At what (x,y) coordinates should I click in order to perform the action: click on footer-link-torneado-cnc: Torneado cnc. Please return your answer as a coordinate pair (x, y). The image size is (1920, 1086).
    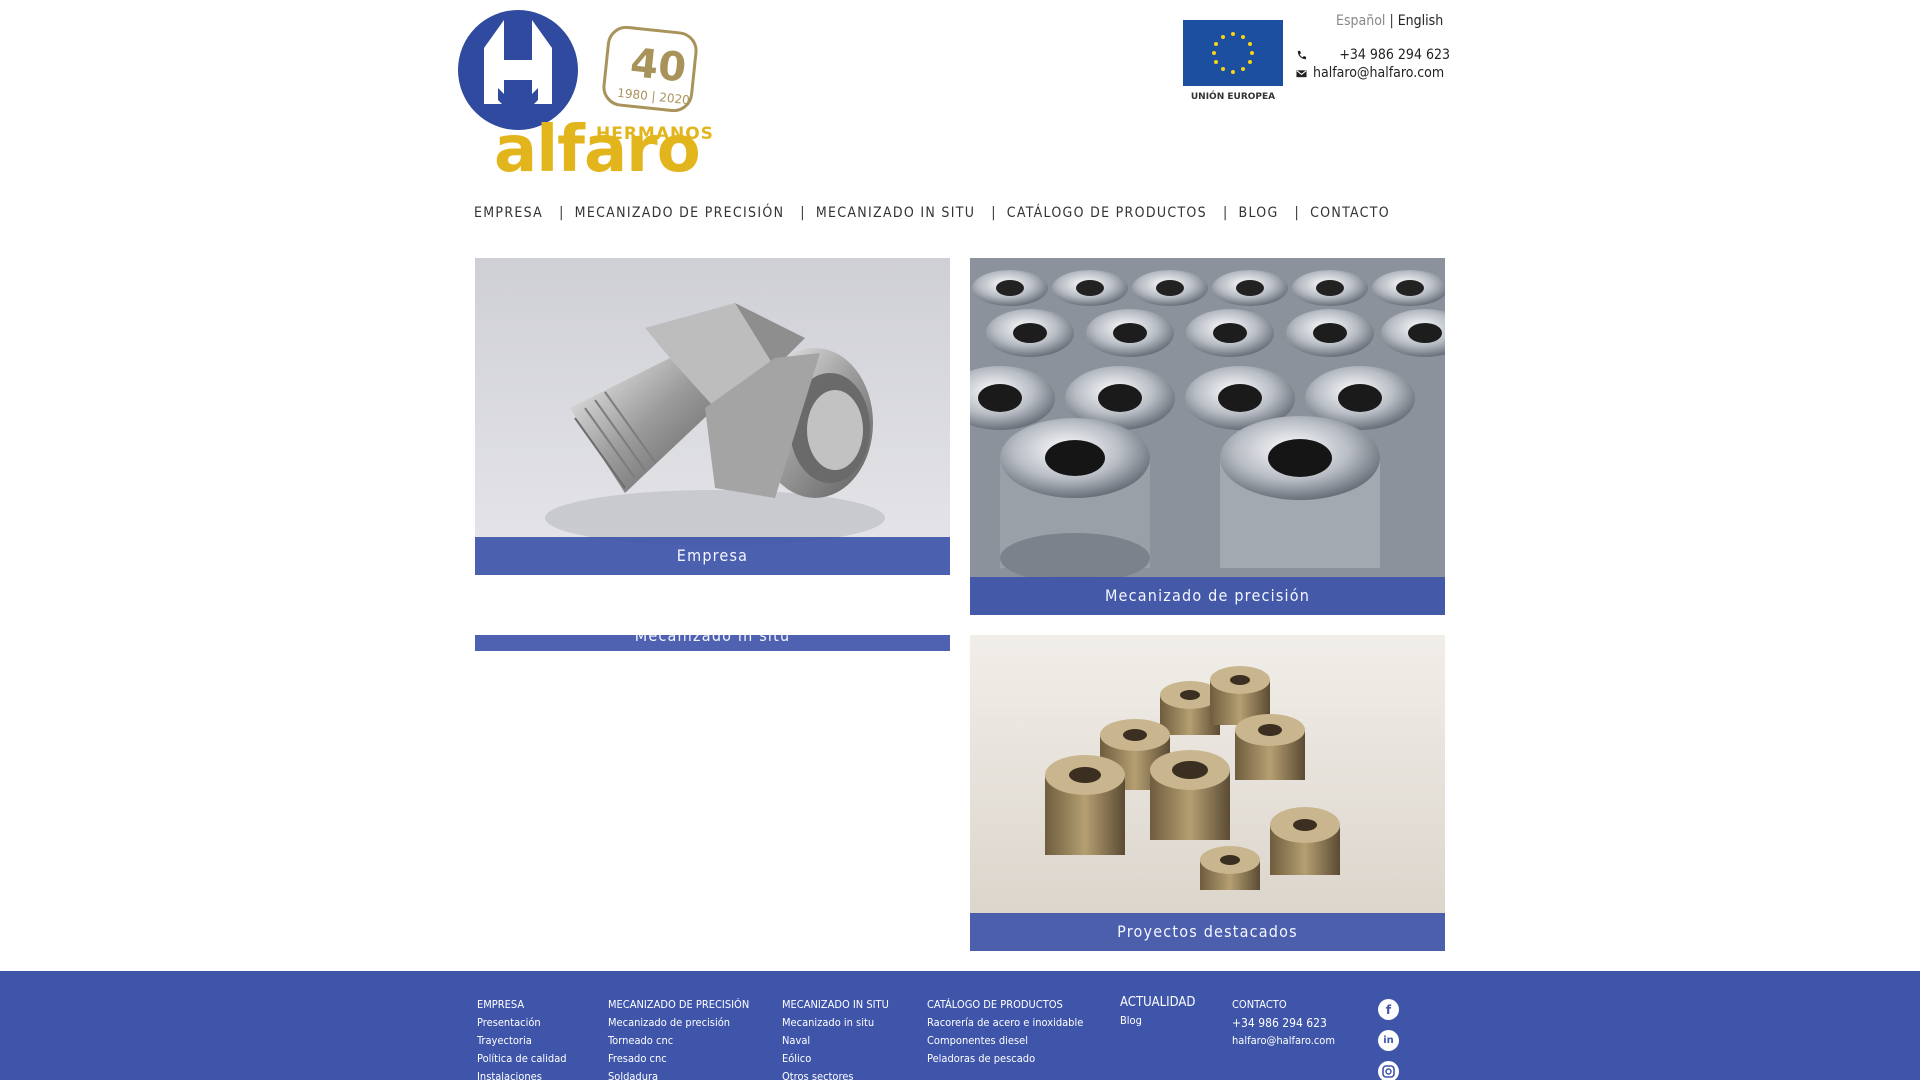
    Looking at the image, I should click on (678, 1041).